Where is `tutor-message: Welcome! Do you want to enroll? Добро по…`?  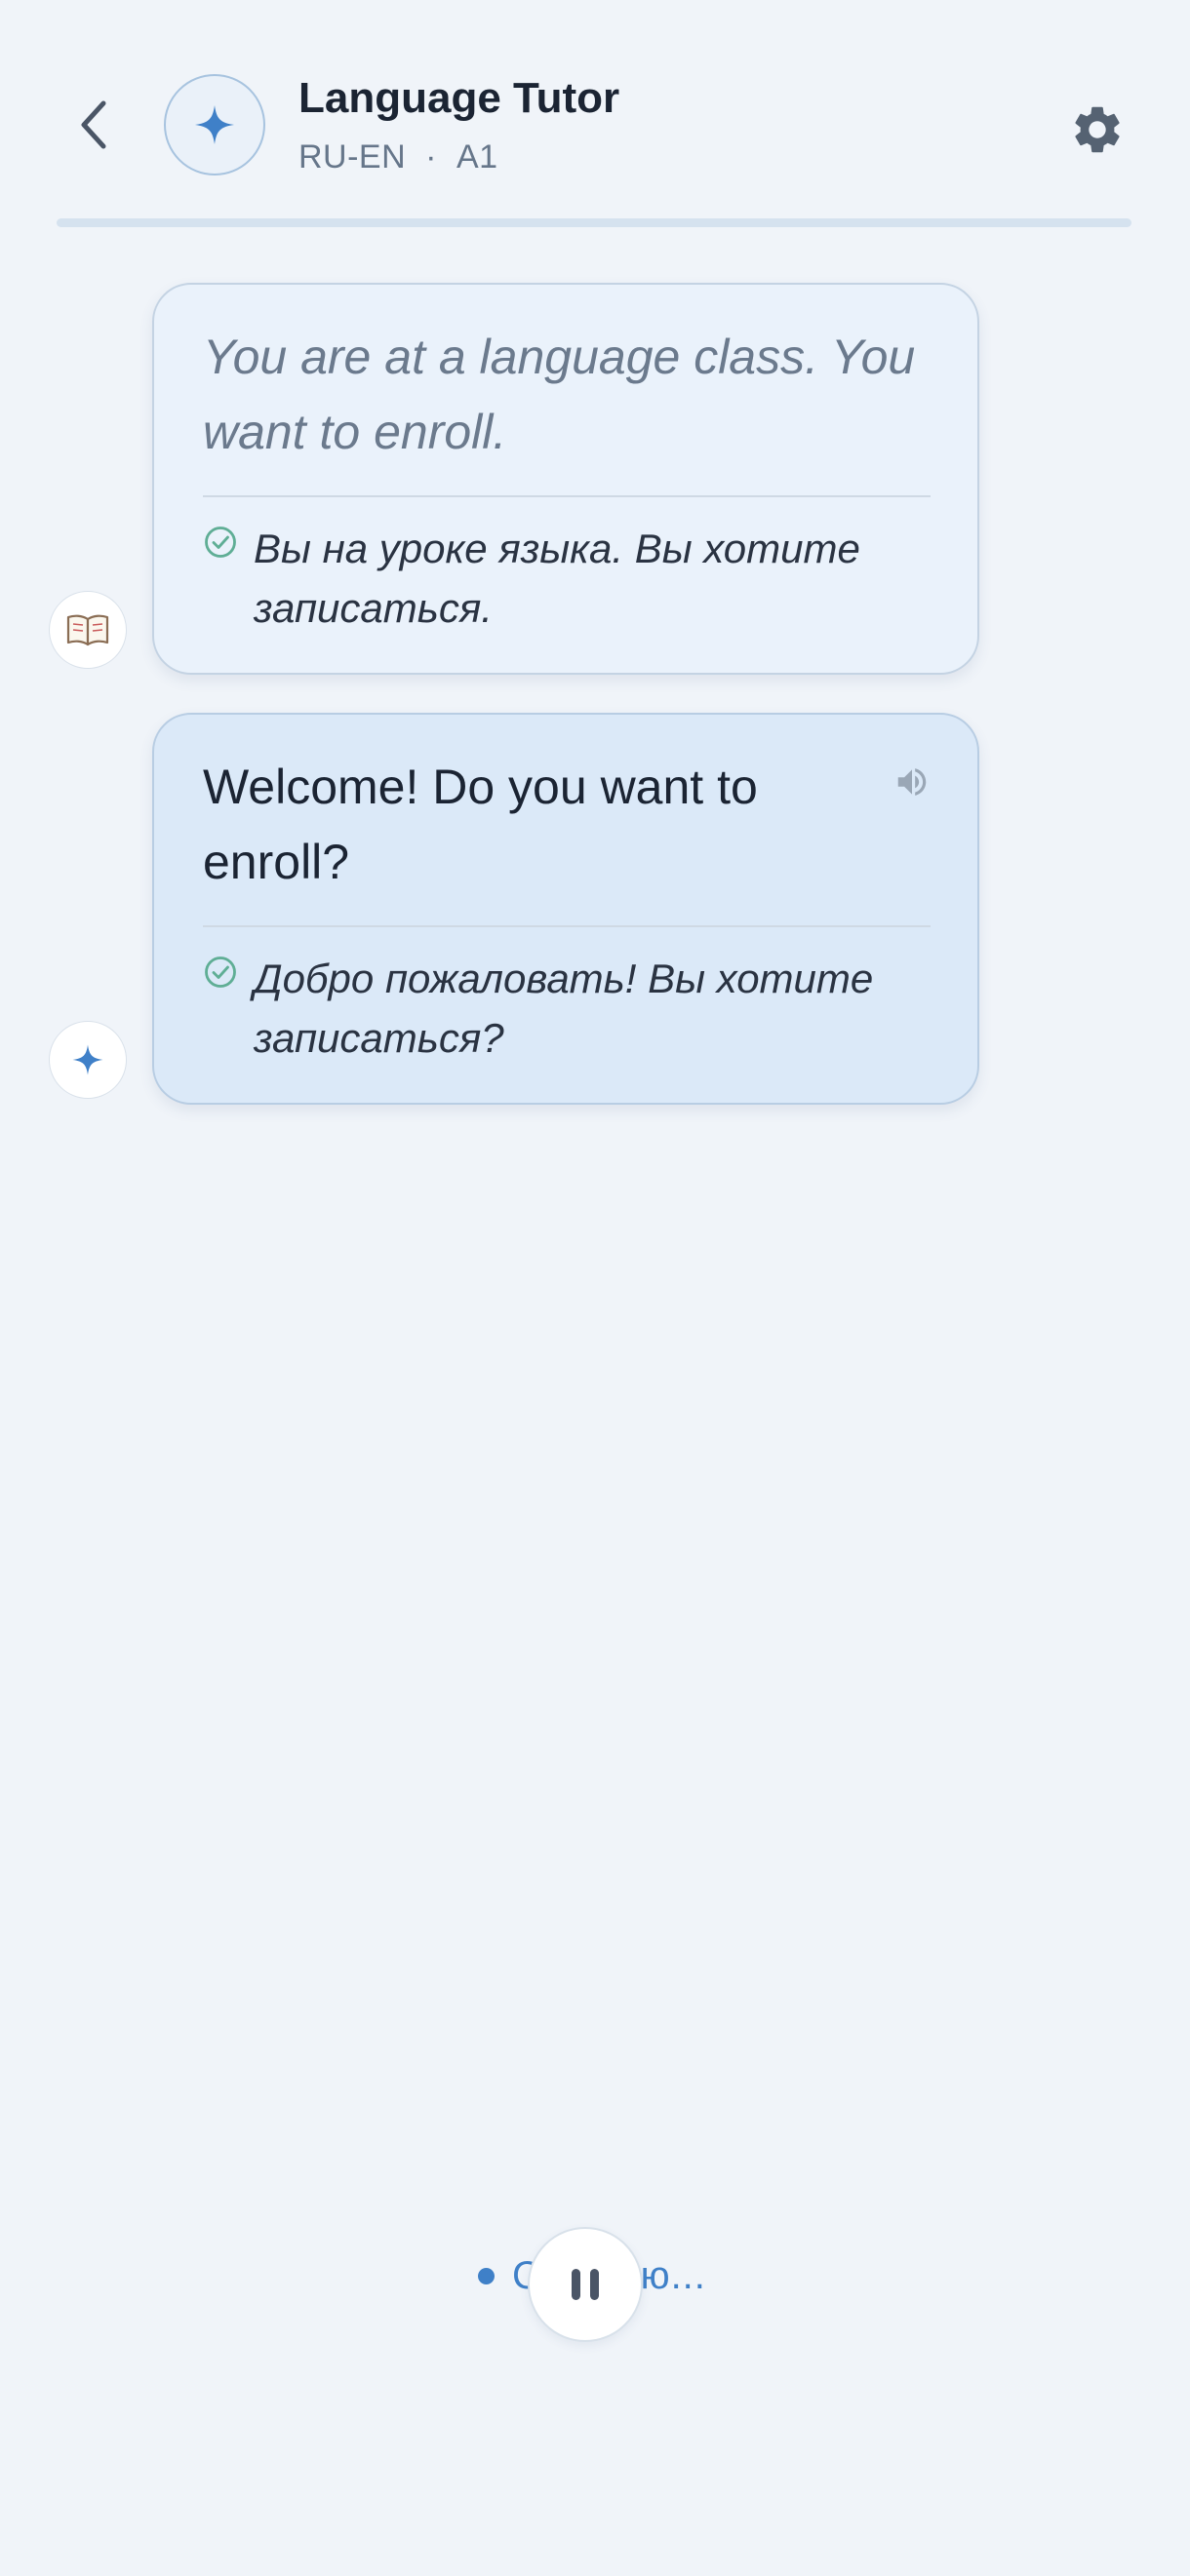
tutor-message: Welcome! Do you want to enroll? Добро по… is located at coordinates (565, 909).